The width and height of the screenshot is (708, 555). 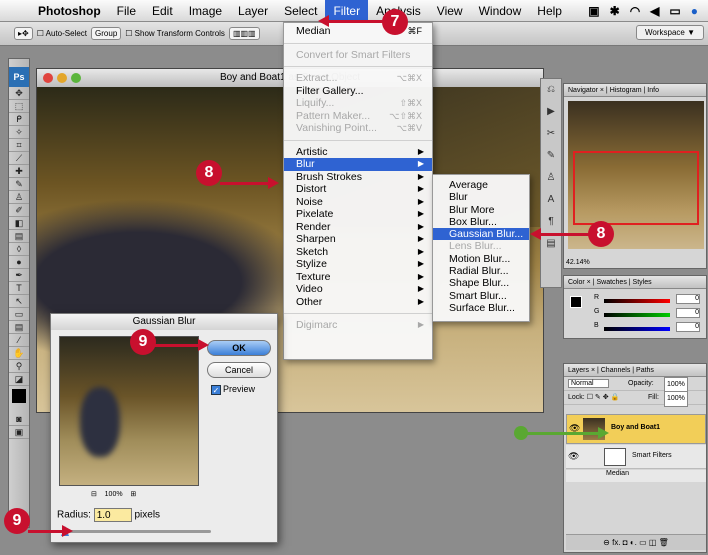 What do you see at coordinates (205, 11) in the screenshot?
I see `menu-image: Image` at bounding box center [205, 11].